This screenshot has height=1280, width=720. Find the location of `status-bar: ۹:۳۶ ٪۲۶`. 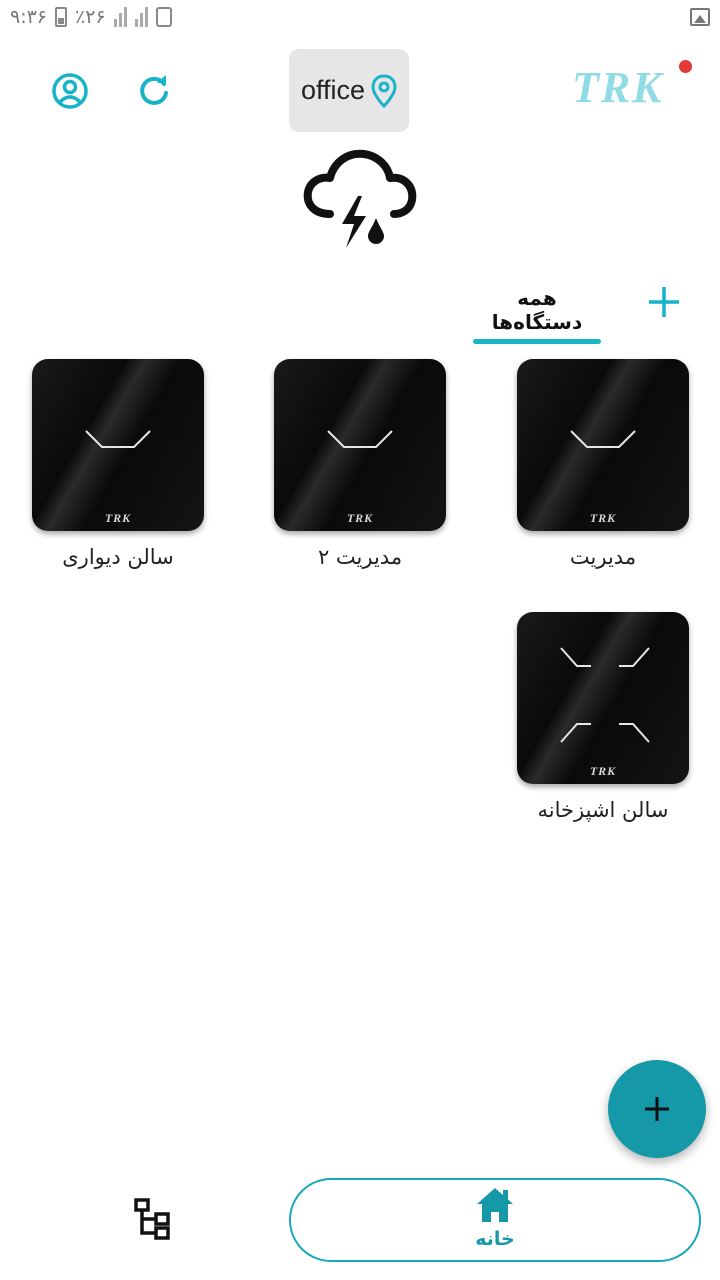

status-bar: ۹:۳۶ ٪۲۶ is located at coordinates (360, 20).